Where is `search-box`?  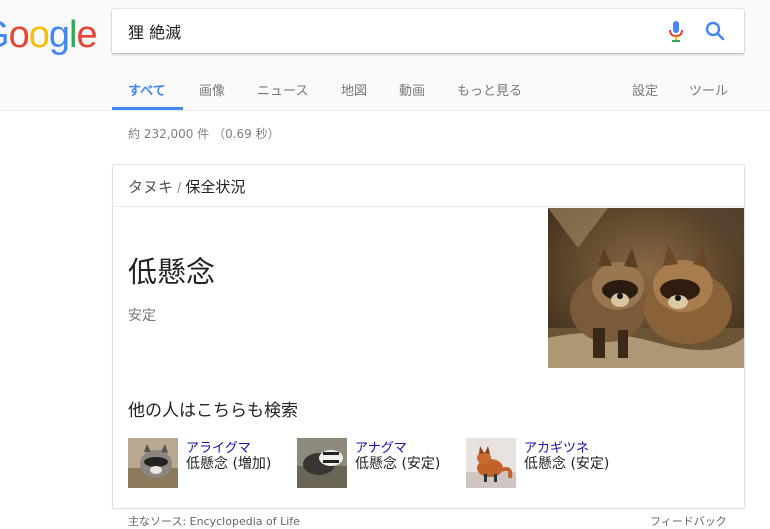
search-box is located at coordinates (428, 31).